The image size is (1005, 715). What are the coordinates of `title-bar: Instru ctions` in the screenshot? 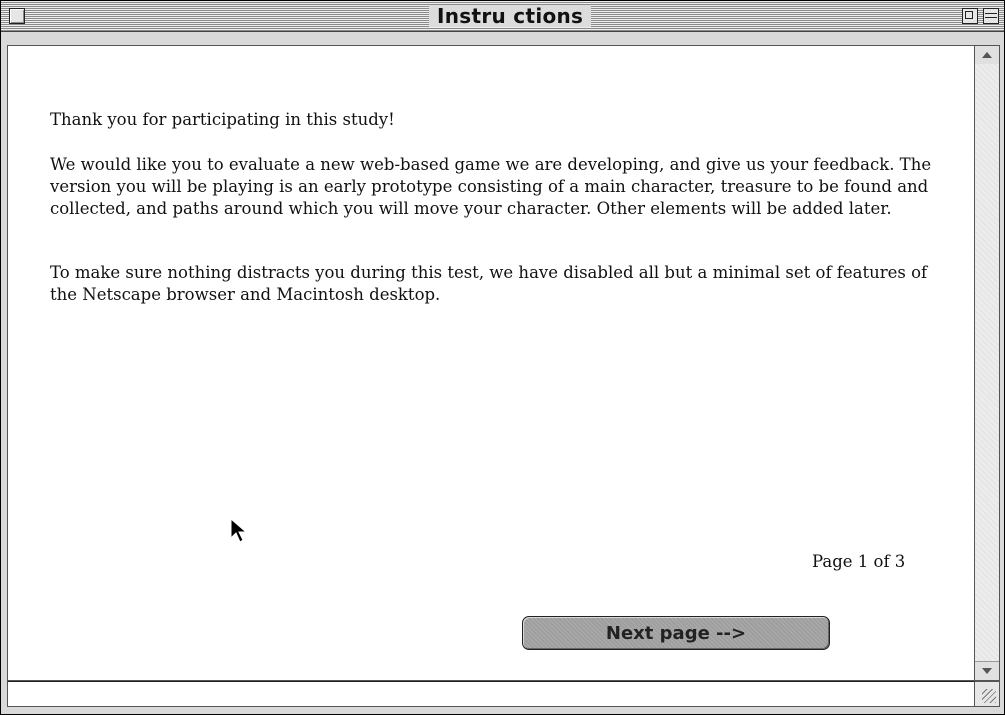 It's located at (502, 16).